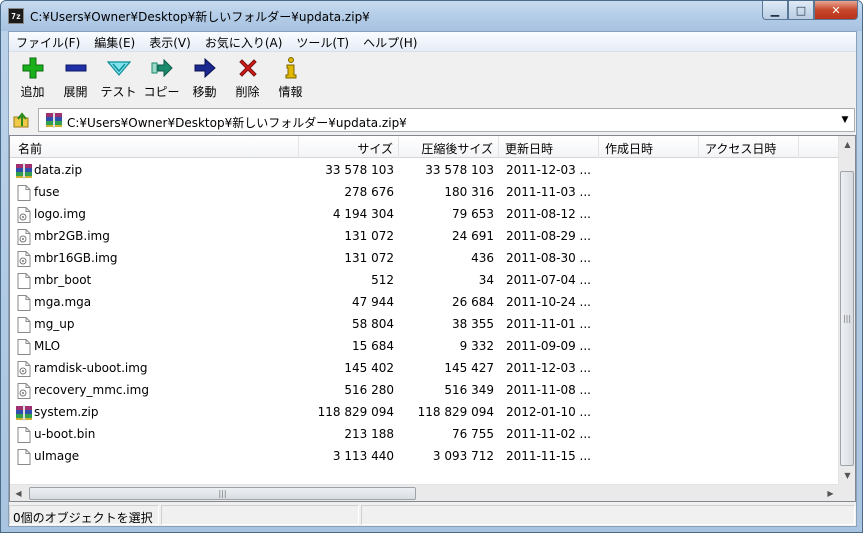 This screenshot has height=533, width=863. I want to click on scrollbar-corner, so click(846, 492).